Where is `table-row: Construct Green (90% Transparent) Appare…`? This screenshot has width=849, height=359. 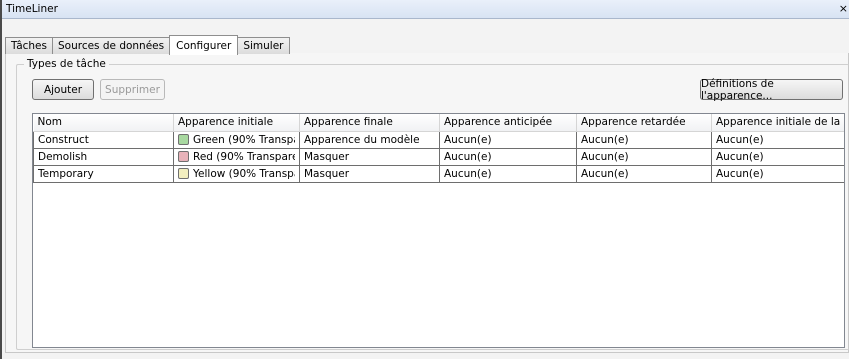
table-row: Construct Green (90% Transparent) Appare… is located at coordinates (438, 139).